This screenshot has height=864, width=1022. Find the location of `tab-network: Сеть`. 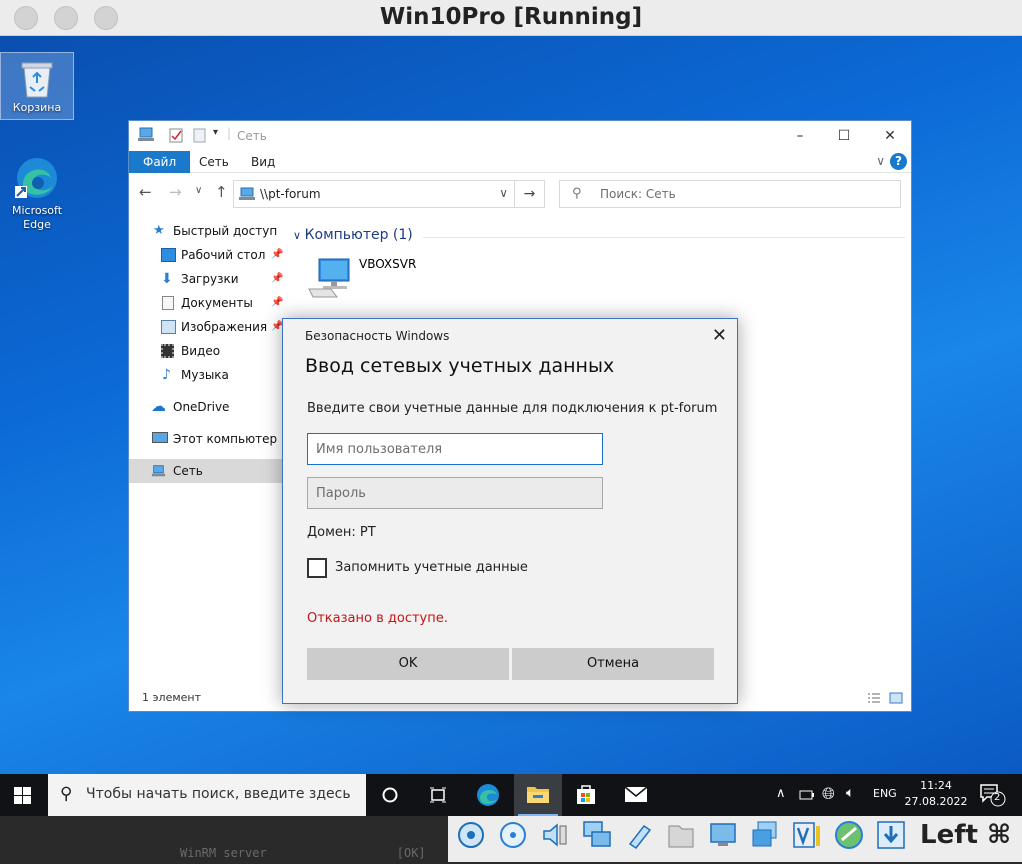

tab-network: Сеть is located at coordinates (214, 162).